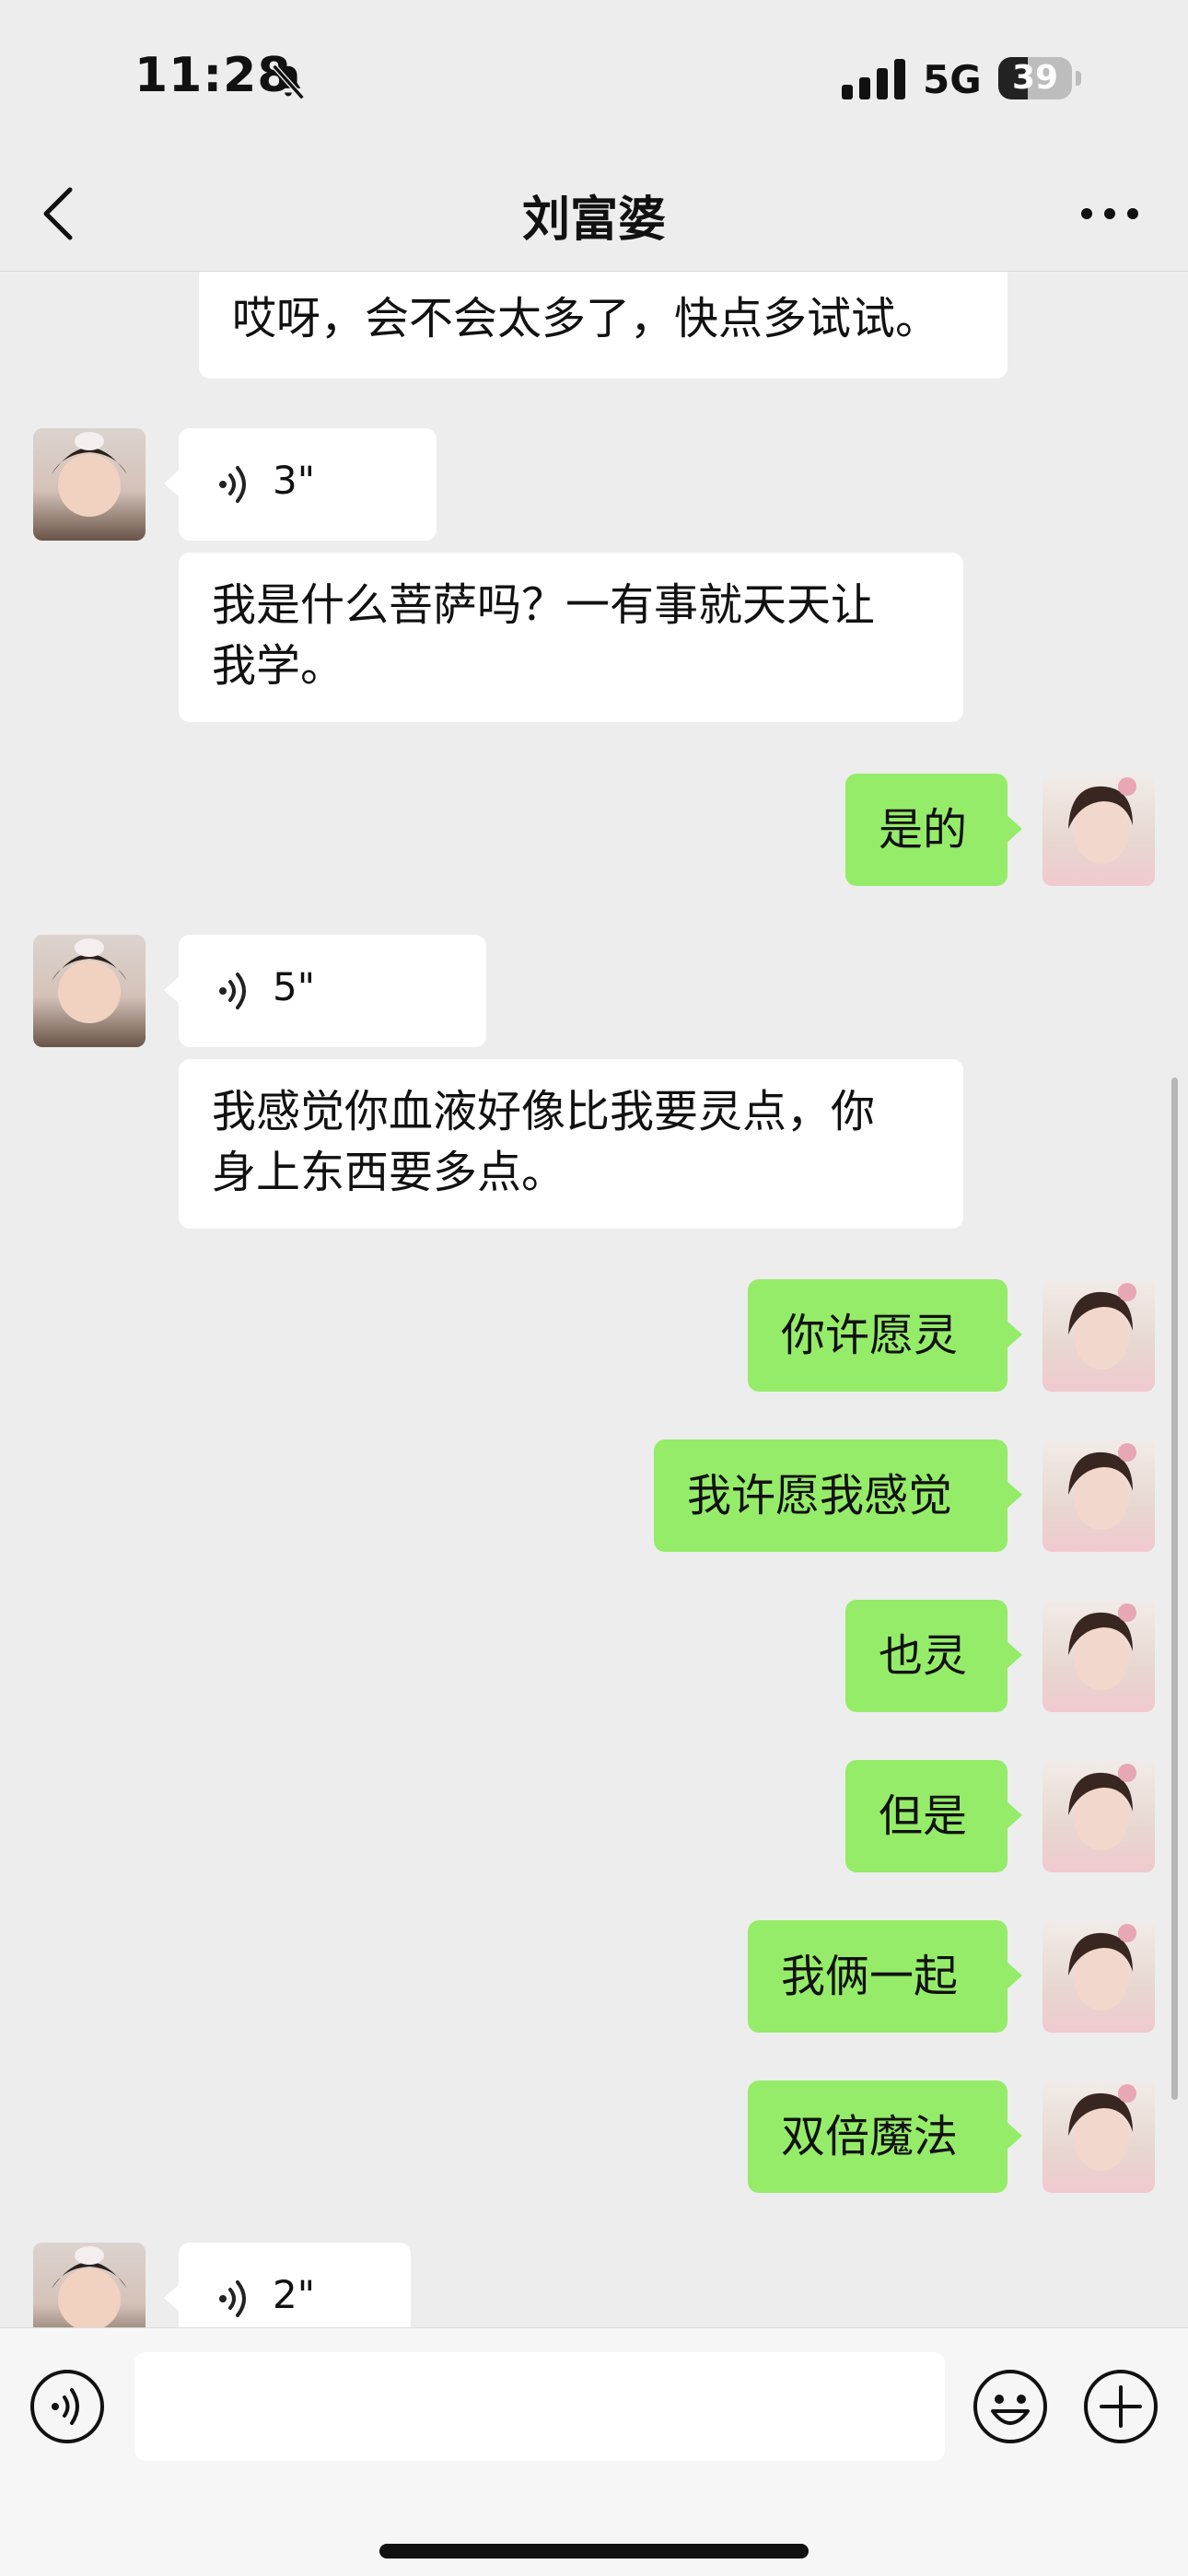 This screenshot has width=1188, height=2576. Describe the element at coordinates (544, 605) in the screenshot. I see `message-line: 我是什么菩萨吗？一有事就天天让` at that location.